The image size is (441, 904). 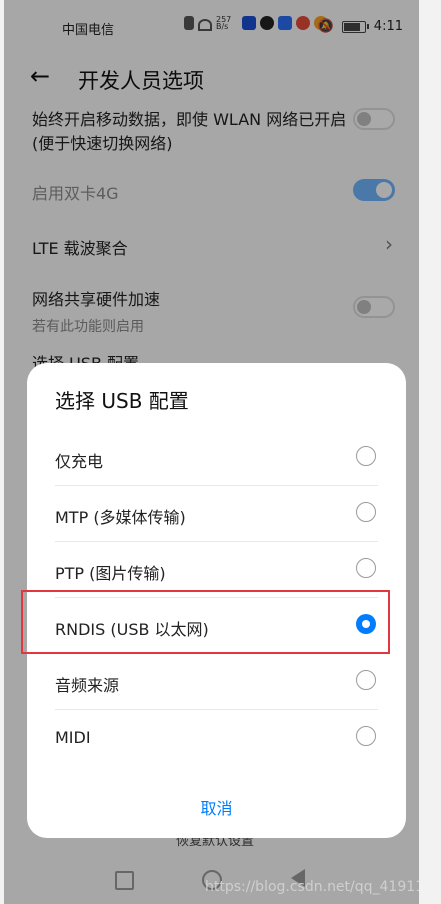 What do you see at coordinates (216, 738) in the screenshot?
I see `option-midi: MIDI` at bounding box center [216, 738].